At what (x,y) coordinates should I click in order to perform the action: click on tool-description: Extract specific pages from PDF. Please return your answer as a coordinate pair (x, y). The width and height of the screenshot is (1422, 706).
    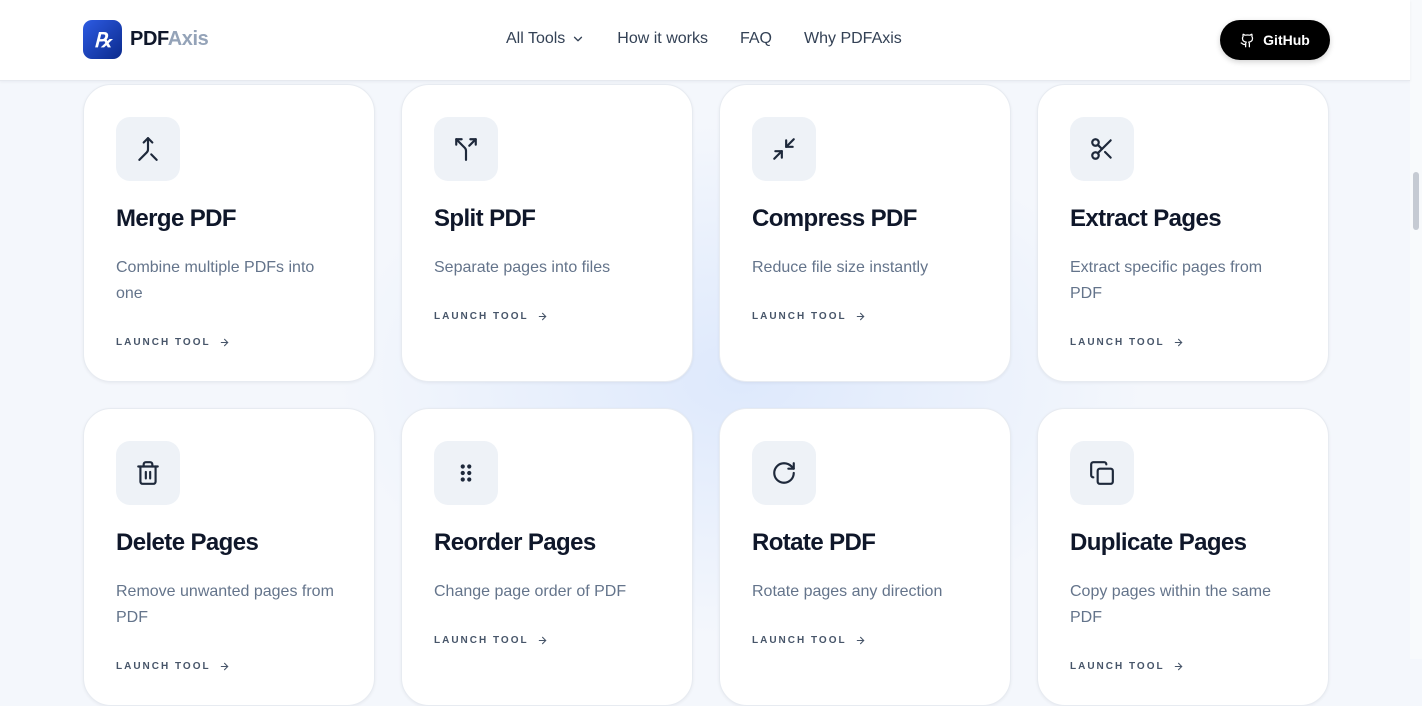
    Looking at the image, I should click on (1166, 280).